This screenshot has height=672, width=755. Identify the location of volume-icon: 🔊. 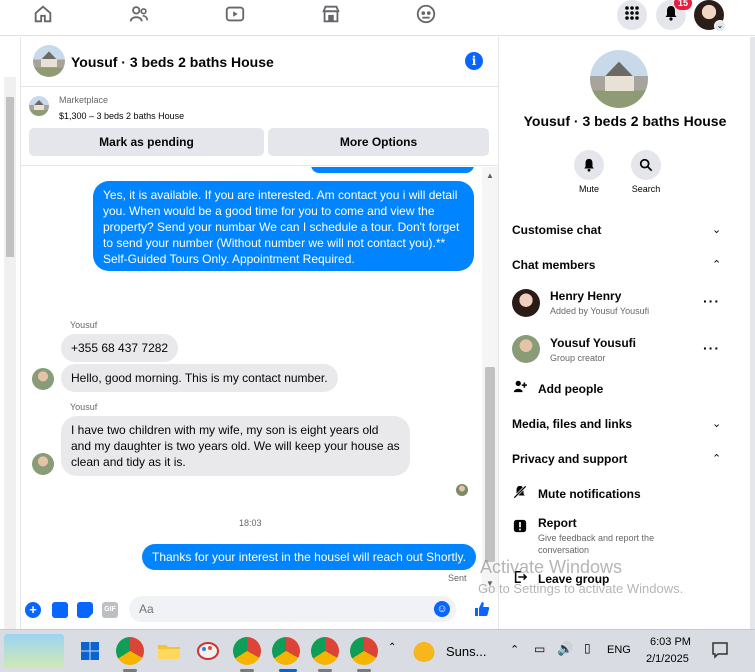
(565, 649).